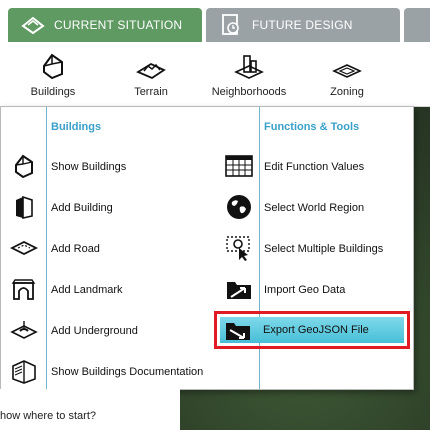 This screenshot has height=430, width=430. What do you see at coordinates (53, 92) in the screenshot?
I see `ribbon-buildings-label: Buildings` at bounding box center [53, 92].